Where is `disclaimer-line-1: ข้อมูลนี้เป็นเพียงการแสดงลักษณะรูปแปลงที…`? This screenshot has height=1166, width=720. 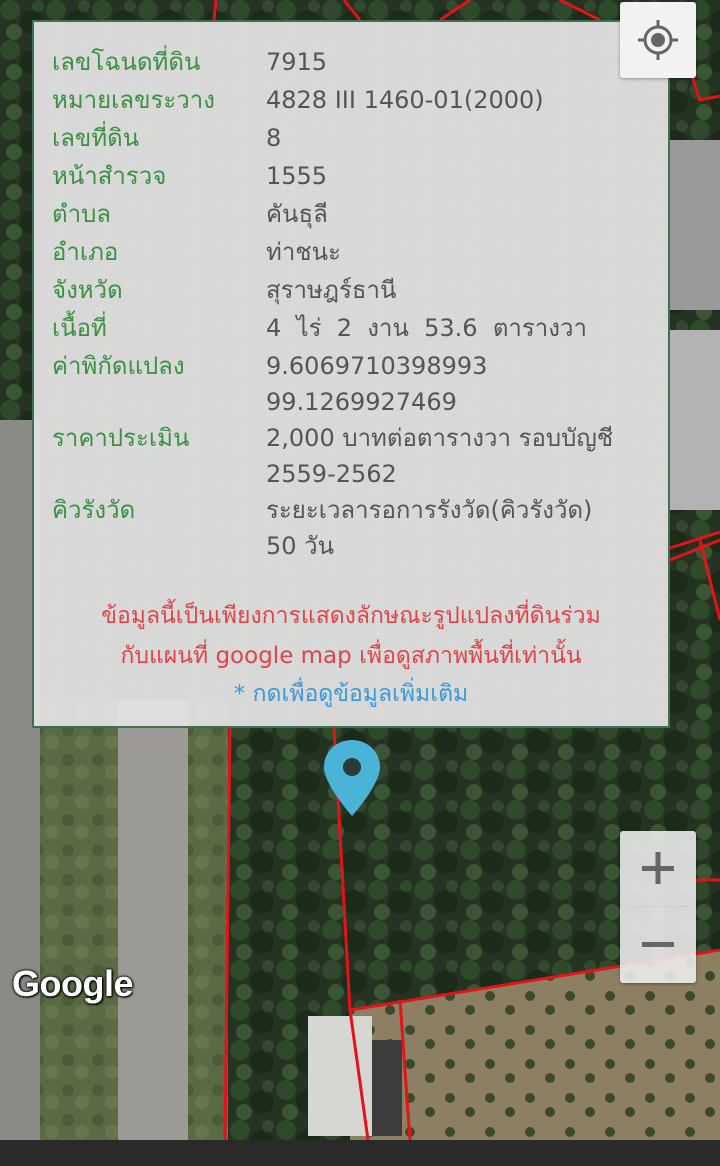
disclaimer-line-1: ข้อมูลนี้เป็นเพียงการแสดงลักษณะรูปแปลงที… is located at coordinates (351, 616).